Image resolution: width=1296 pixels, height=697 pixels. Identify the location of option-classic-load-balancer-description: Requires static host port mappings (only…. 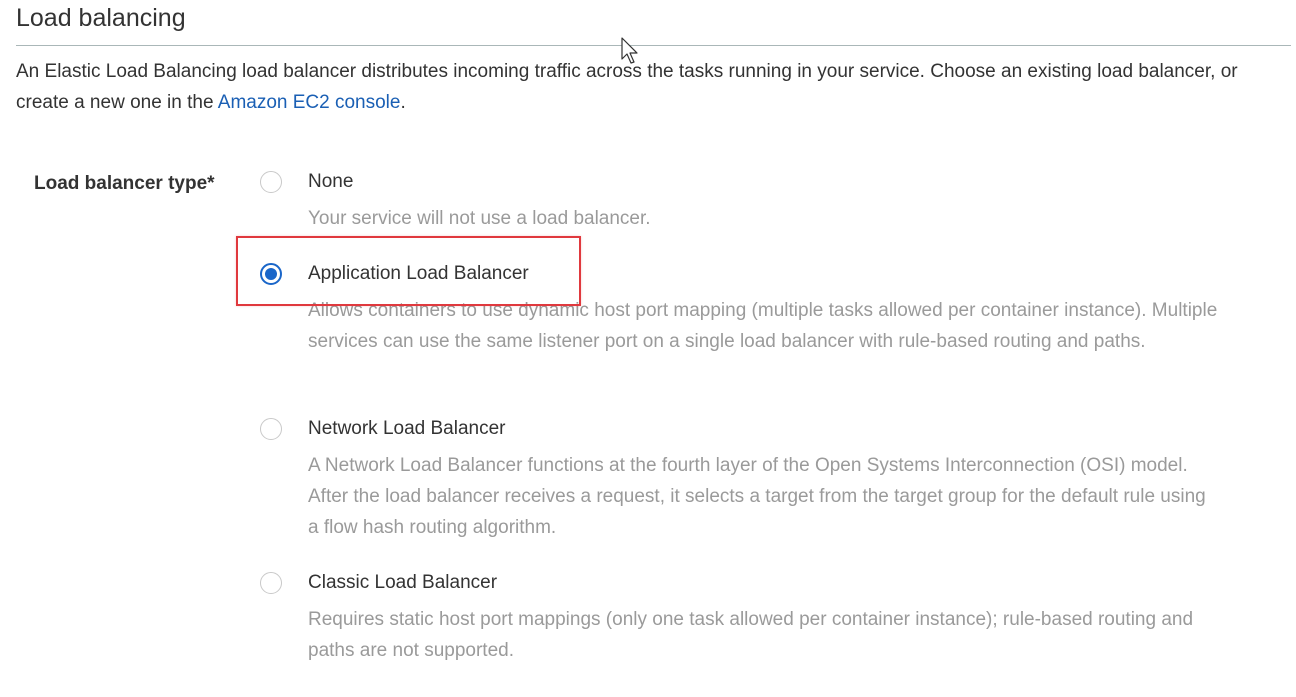
(751, 635).